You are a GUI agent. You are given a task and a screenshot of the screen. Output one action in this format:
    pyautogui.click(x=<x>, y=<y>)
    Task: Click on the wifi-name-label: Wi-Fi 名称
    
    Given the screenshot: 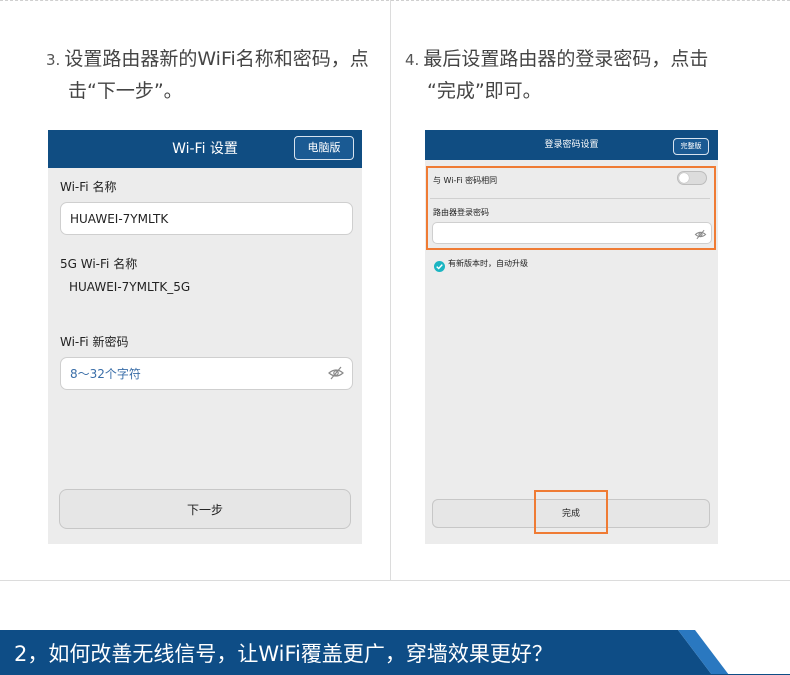 What is the action you would take?
    pyautogui.click(x=88, y=187)
    